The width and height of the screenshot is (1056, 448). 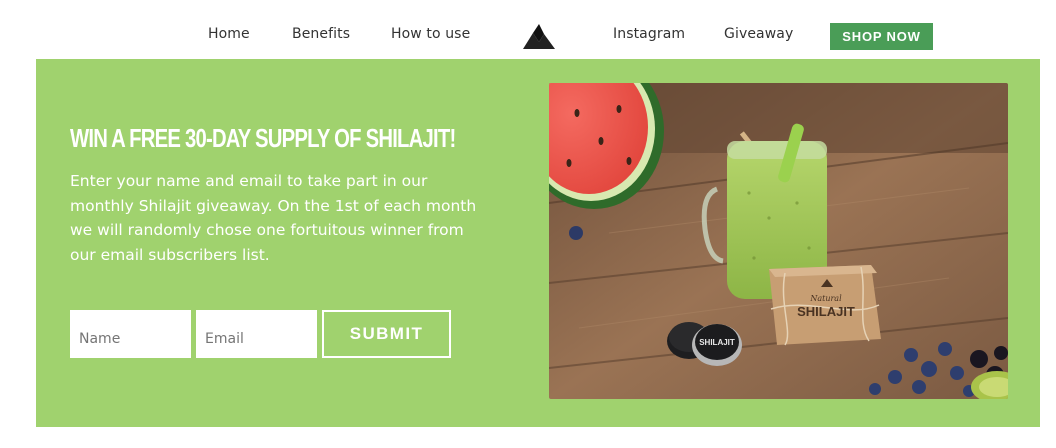 I want to click on box-label-main: SHILAJIT, so click(x=826, y=311).